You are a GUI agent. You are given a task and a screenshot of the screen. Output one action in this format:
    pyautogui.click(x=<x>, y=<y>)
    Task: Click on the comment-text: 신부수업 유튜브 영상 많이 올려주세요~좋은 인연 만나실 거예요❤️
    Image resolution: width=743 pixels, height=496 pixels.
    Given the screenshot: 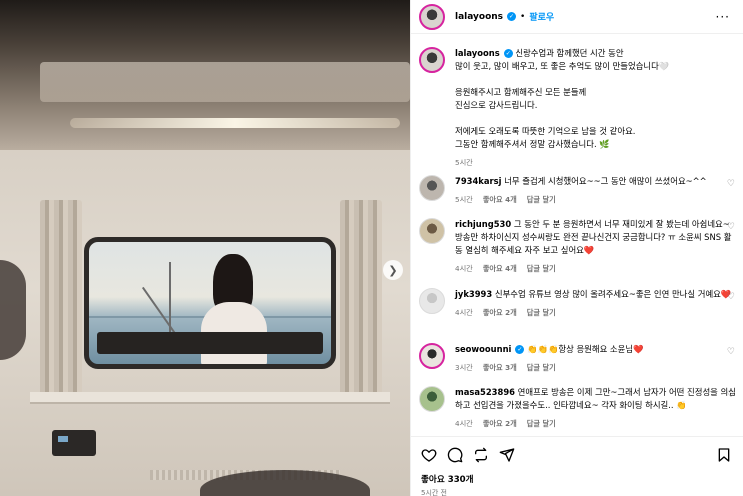 What is the action you would take?
    pyautogui.click(x=613, y=294)
    